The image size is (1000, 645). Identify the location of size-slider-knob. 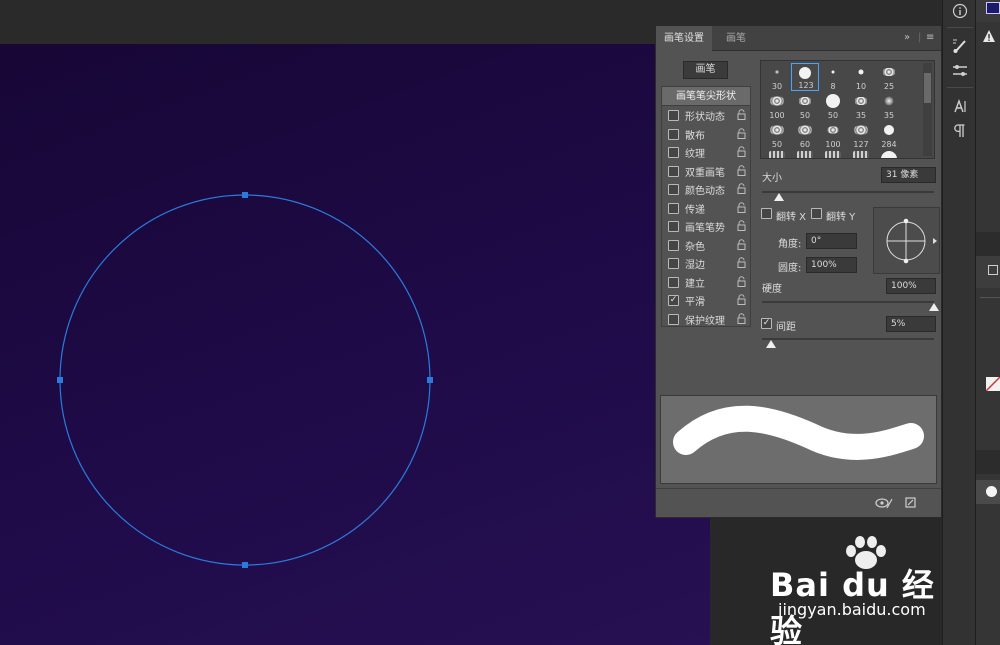
(779, 197).